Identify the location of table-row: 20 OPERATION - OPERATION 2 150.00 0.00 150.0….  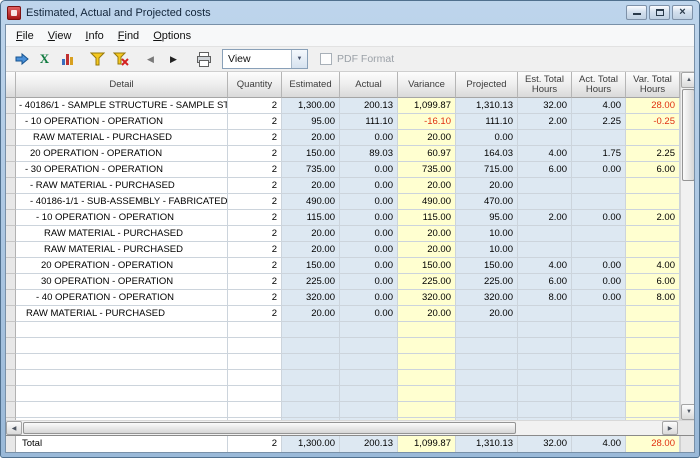
(343, 266).